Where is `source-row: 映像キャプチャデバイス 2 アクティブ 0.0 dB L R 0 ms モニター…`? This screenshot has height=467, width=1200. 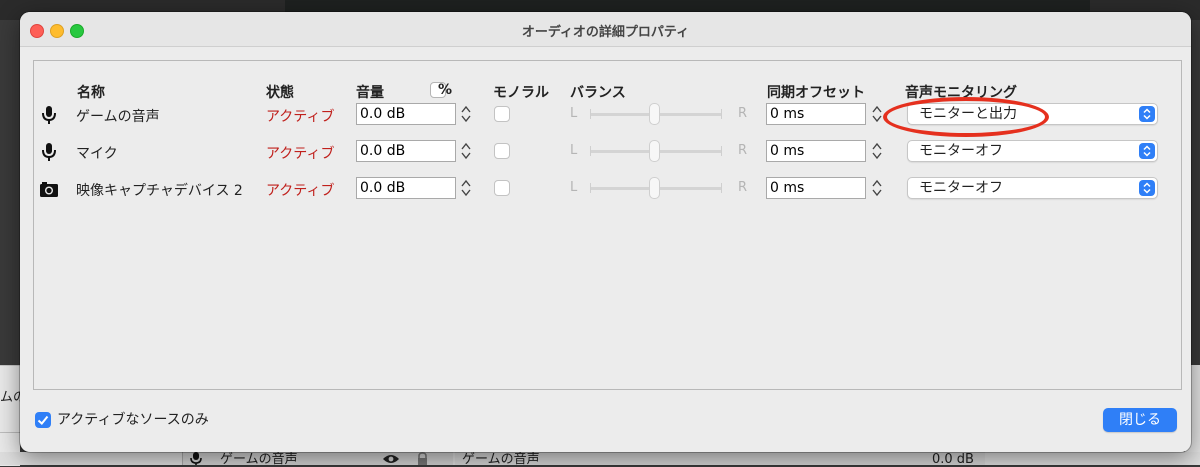
source-row: 映像キャプチャデバイス 2 アクティブ 0.0 dB L R 0 ms モニター… is located at coordinates (607, 189).